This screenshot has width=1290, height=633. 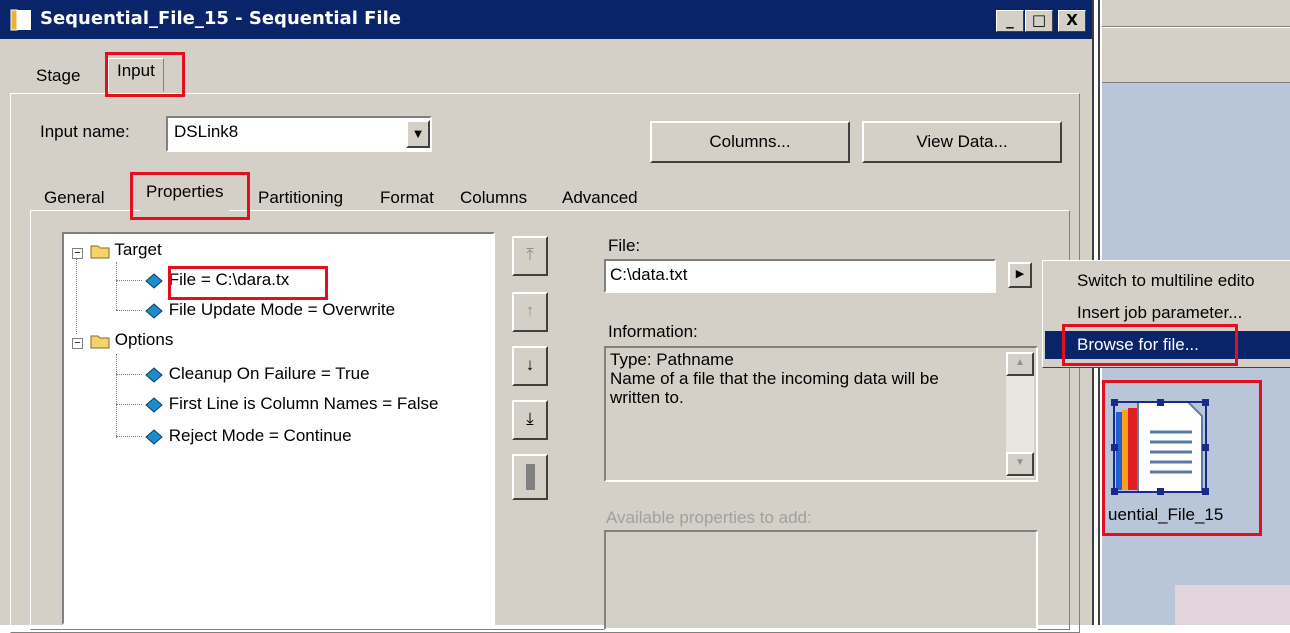 What do you see at coordinates (1232, 605) in the screenshot?
I see `watermark-shape` at bounding box center [1232, 605].